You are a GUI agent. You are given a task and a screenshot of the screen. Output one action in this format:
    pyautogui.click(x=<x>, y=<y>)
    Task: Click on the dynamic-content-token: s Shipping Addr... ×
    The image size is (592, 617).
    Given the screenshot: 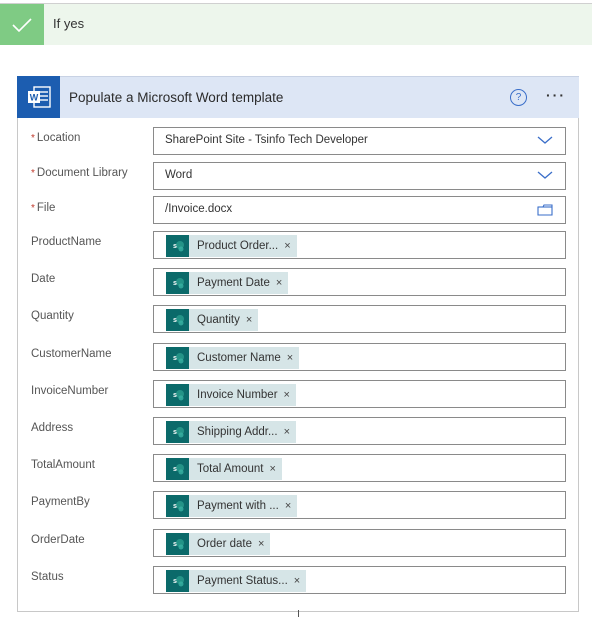 What is the action you would take?
    pyautogui.click(x=231, y=432)
    